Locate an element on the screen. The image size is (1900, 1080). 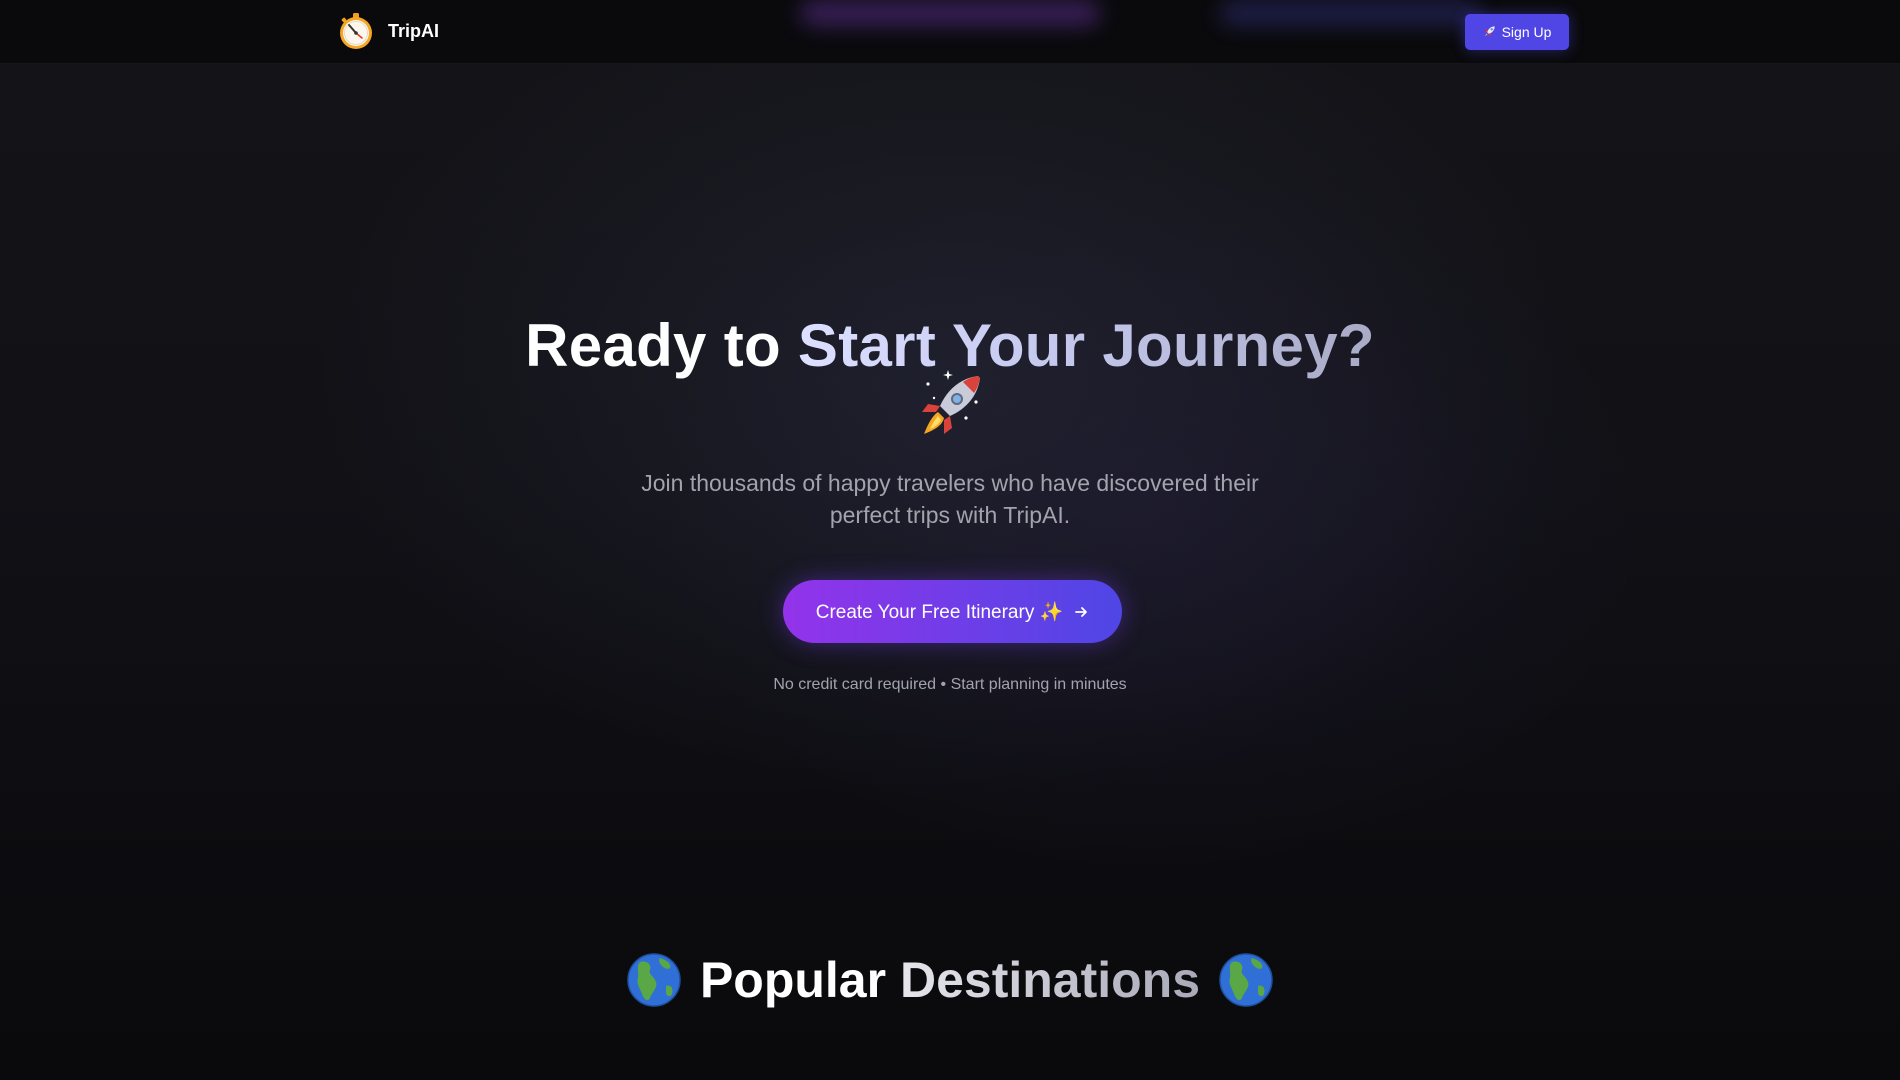
create-itinerary-button: Create Your Free Itinerary ✨ is located at coordinates (952, 611).